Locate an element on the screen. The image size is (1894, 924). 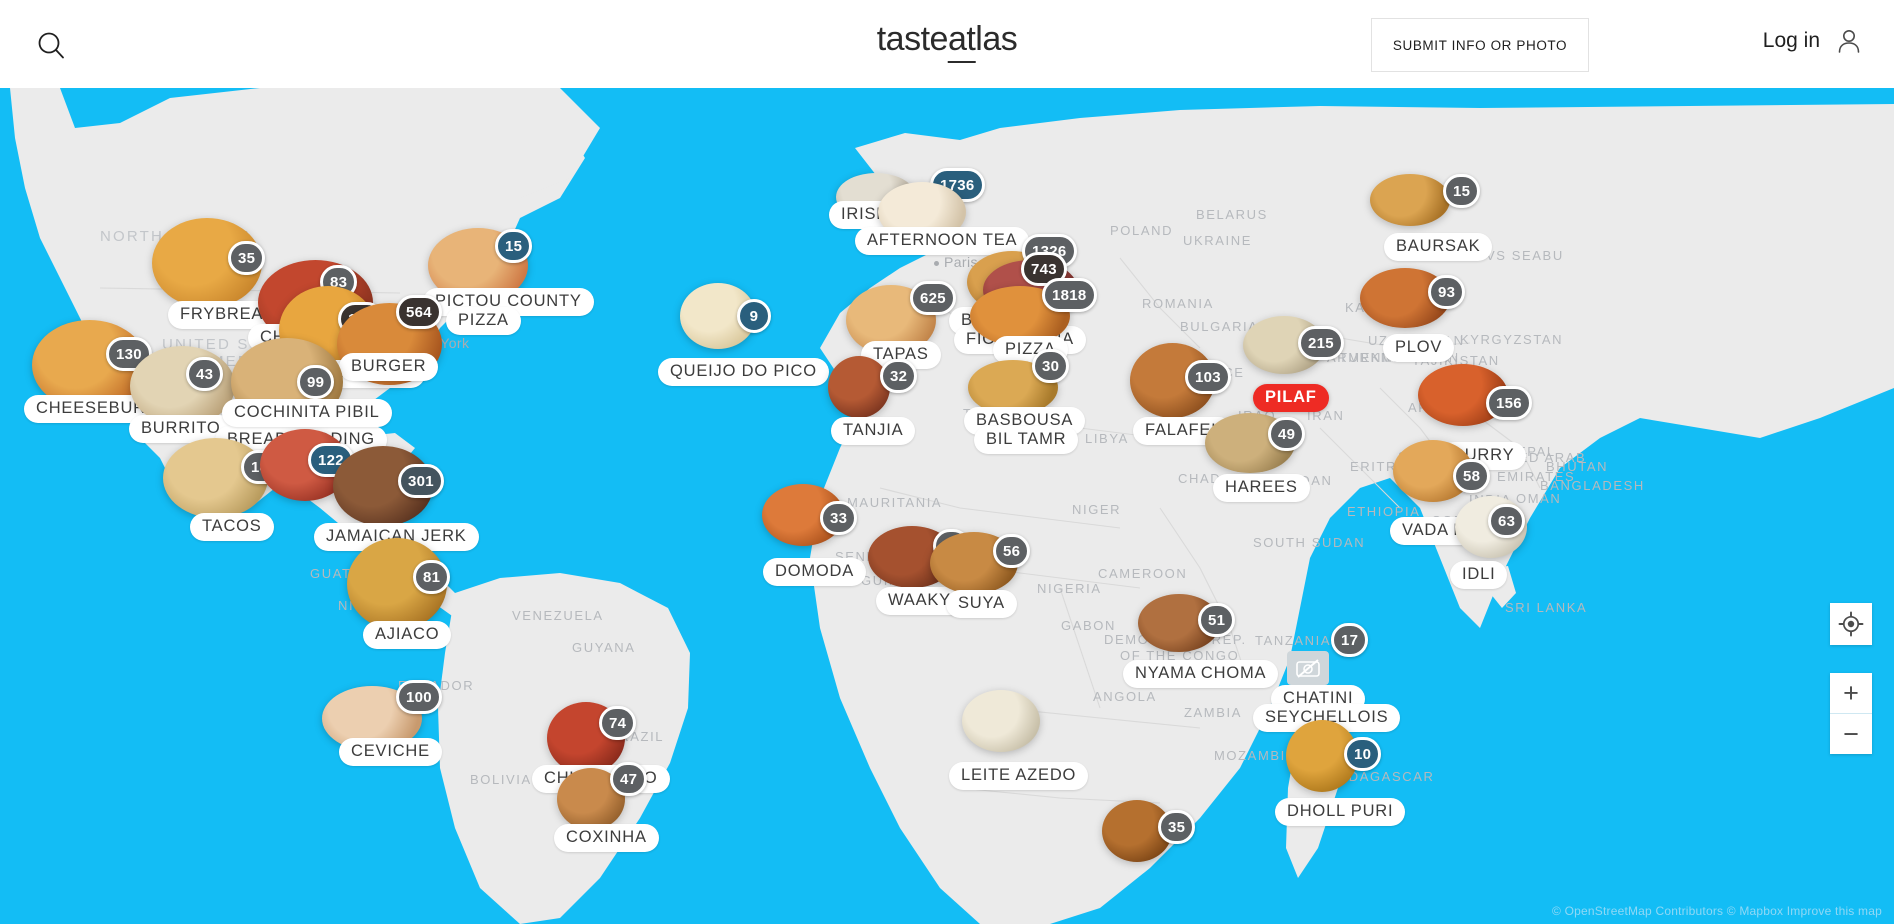
logo-text-underlined: at is located at coordinates (961, 41).